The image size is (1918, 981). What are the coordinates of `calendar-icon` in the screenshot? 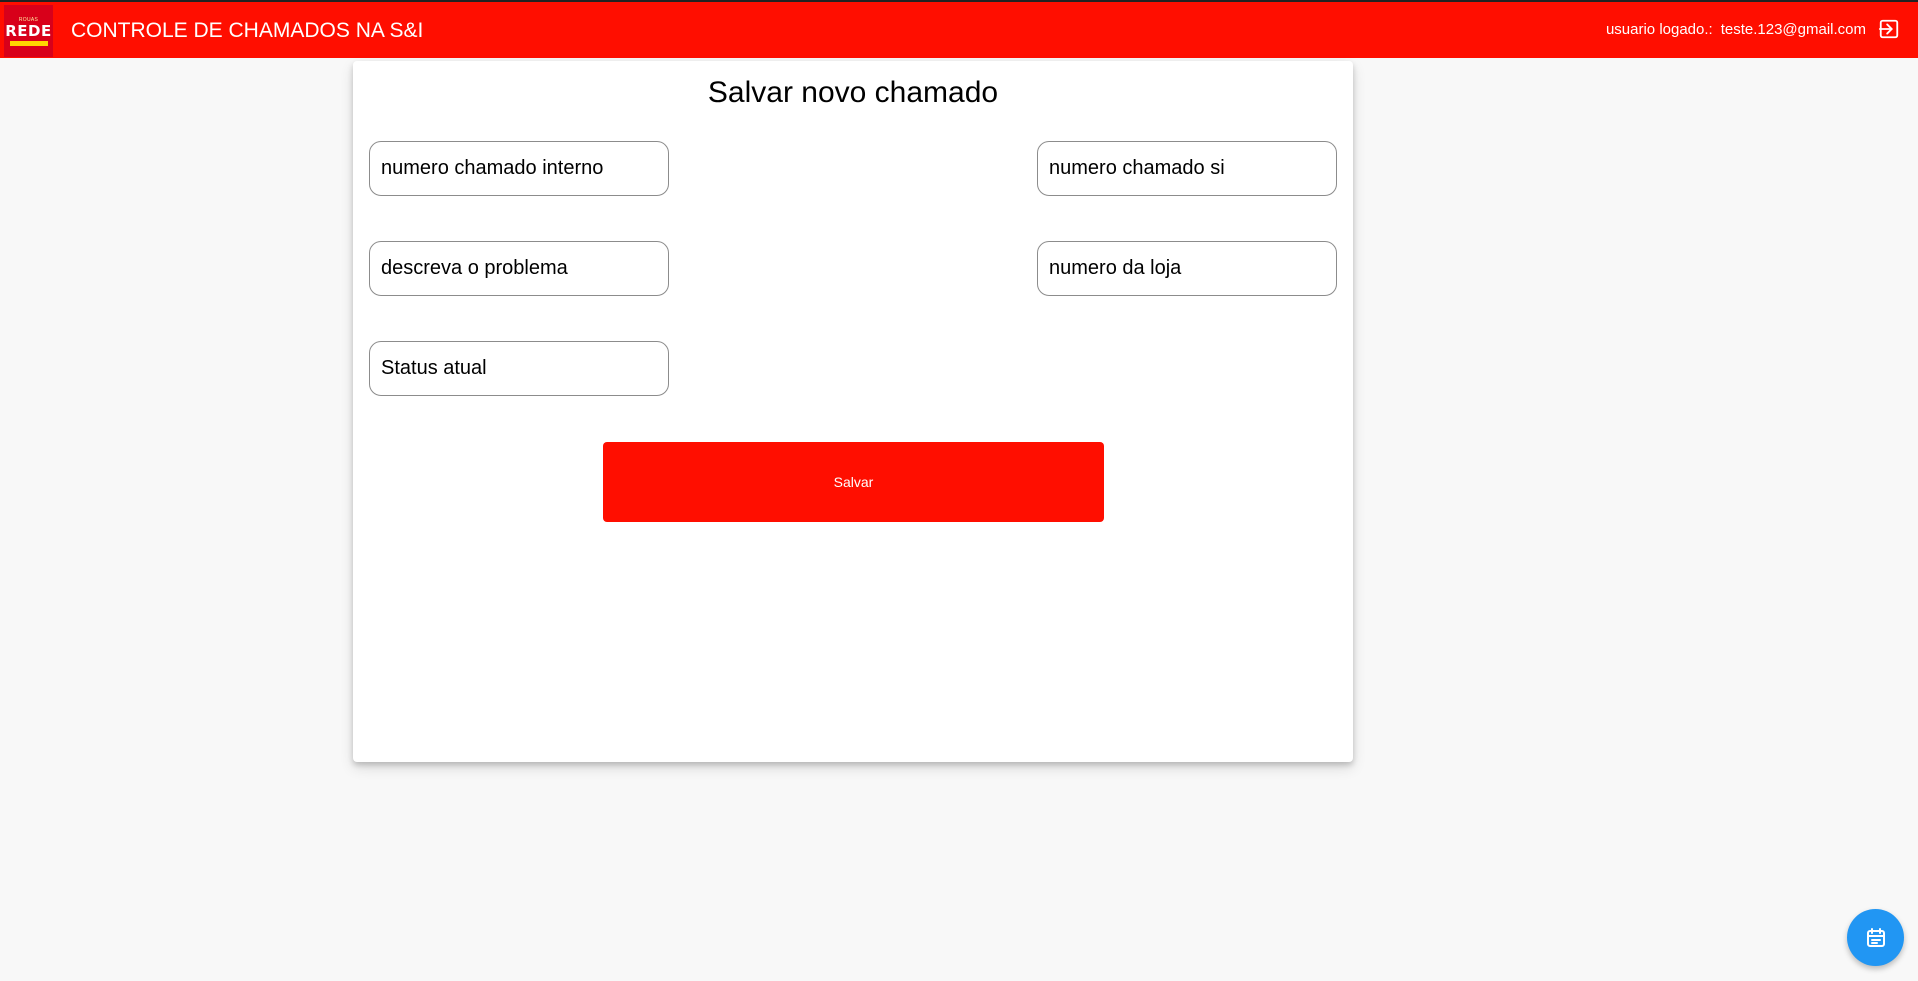 It's located at (1875, 937).